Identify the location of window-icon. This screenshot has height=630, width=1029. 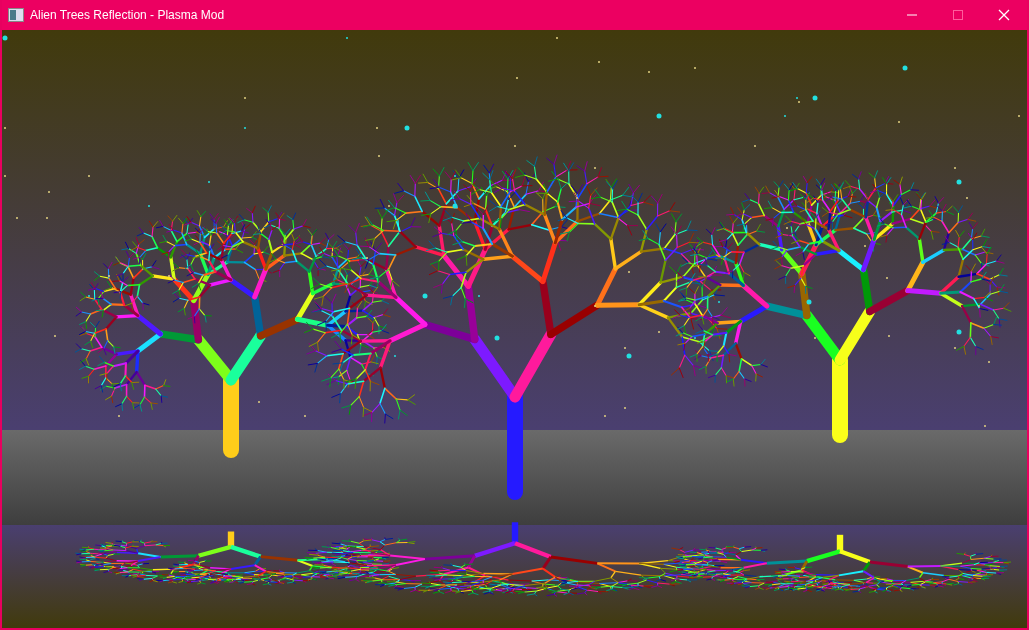
(16, 15).